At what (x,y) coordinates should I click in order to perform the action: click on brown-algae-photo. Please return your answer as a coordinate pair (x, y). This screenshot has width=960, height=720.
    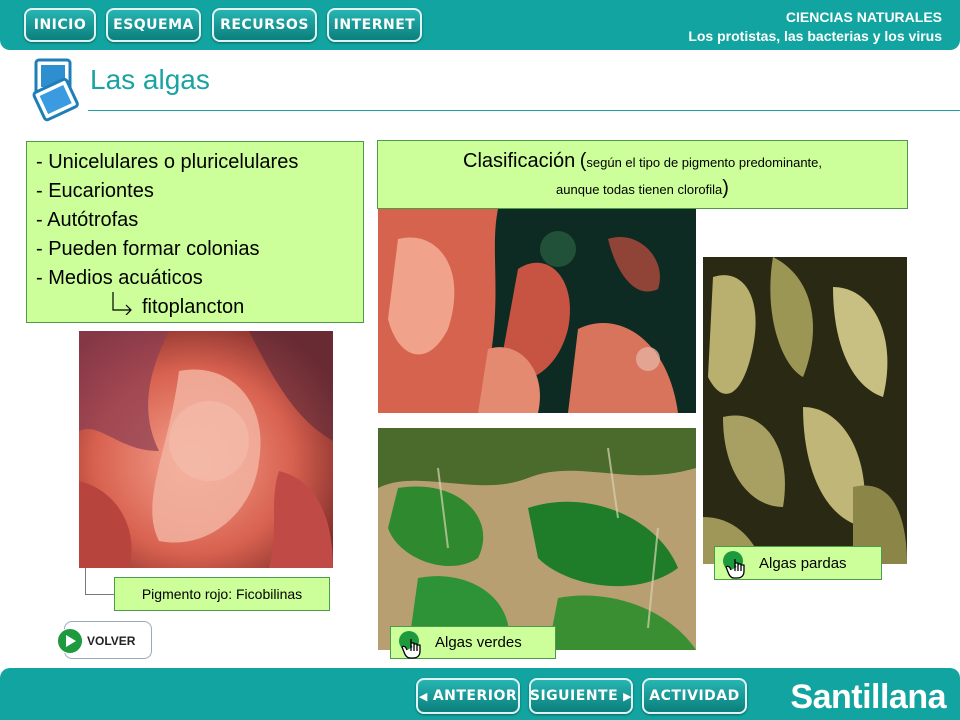
    Looking at the image, I should click on (805, 410).